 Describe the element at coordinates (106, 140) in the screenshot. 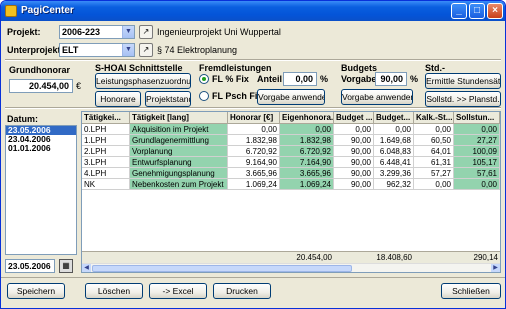

I see `table-cell: 1.LPH` at that location.